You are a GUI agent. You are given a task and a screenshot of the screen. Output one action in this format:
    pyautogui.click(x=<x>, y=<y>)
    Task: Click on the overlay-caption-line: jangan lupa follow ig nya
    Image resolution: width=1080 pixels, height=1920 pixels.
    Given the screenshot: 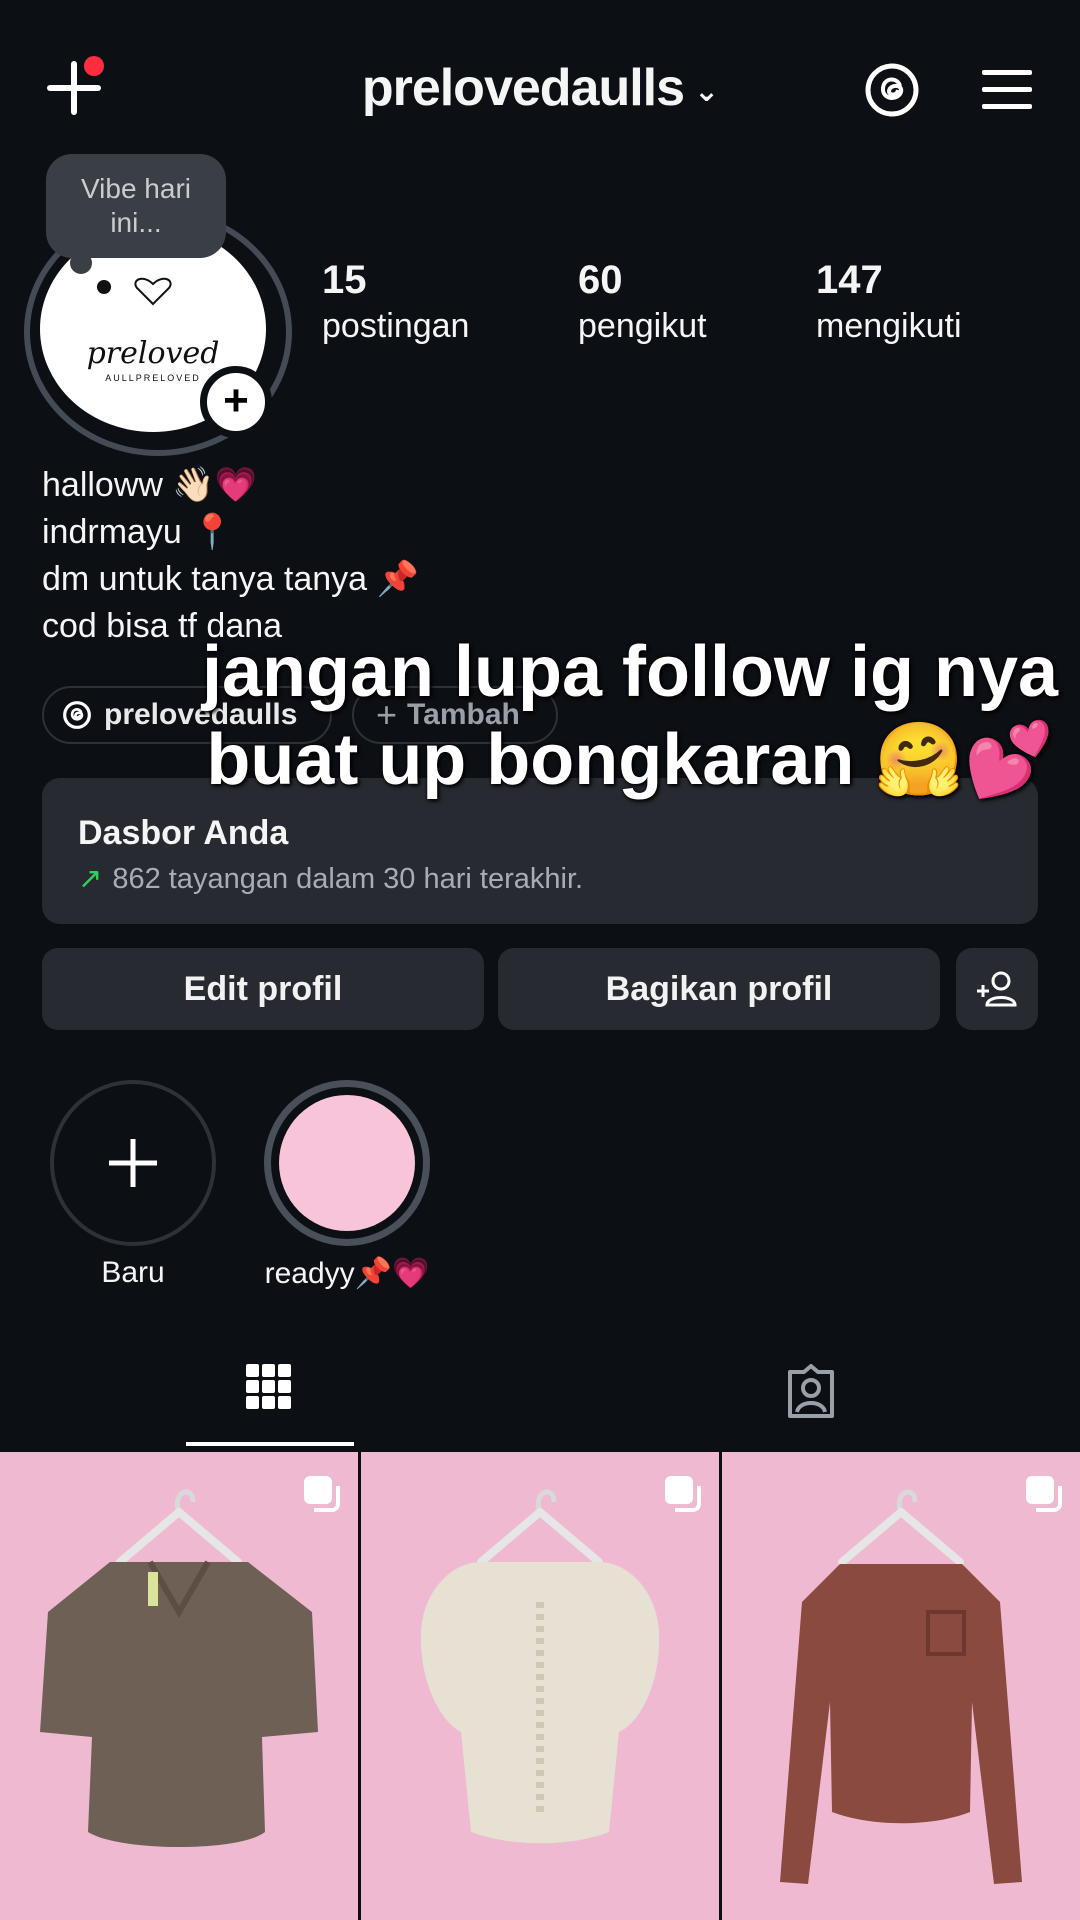 What is the action you would take?
    pyautogui.click(x=630, y=672)
    